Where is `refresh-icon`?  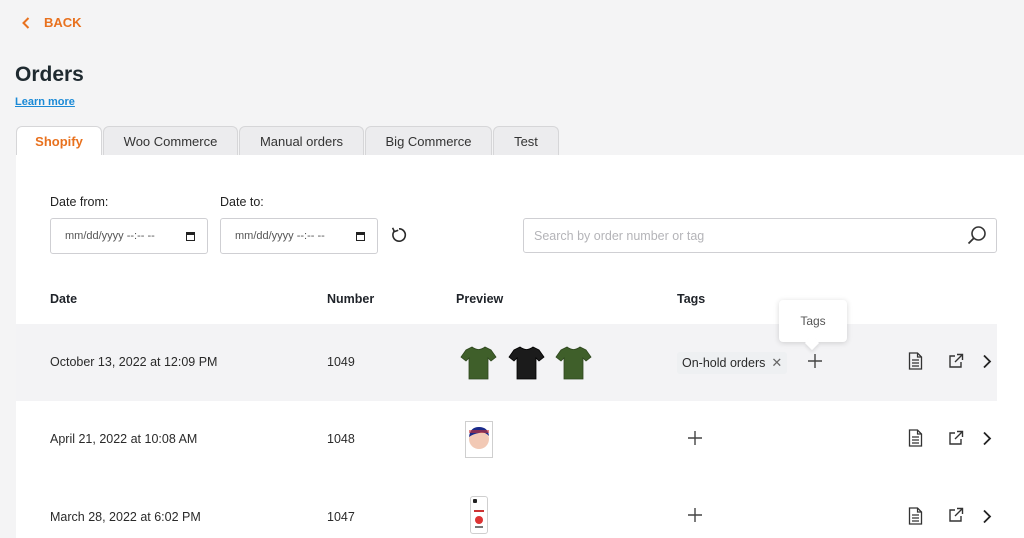
refresh-icon is located at coordinates (399, 235).